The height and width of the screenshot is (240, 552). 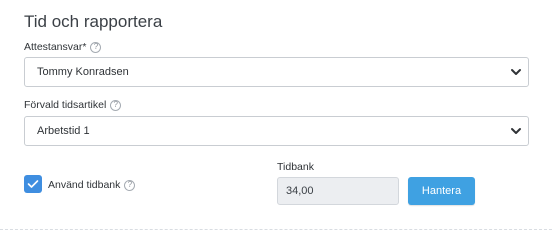 What do you see at coordinates (83, 72) in the screenshot?
I see `attest-selected-value: Tommy Konradsen` at bounding box center [83, 72].